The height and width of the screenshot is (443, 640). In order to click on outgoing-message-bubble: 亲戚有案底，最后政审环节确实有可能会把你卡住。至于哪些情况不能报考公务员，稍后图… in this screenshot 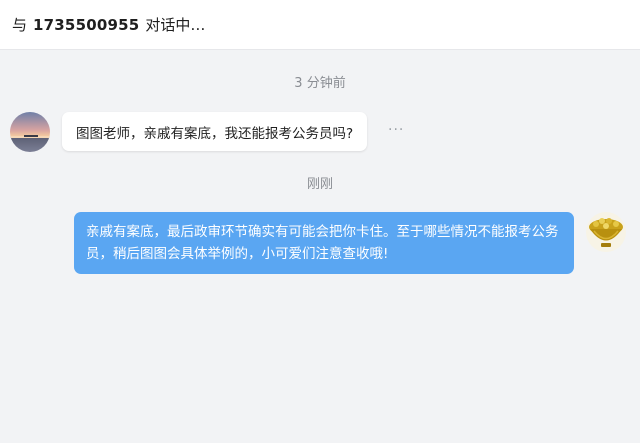, I will do `click(324, 243)`.